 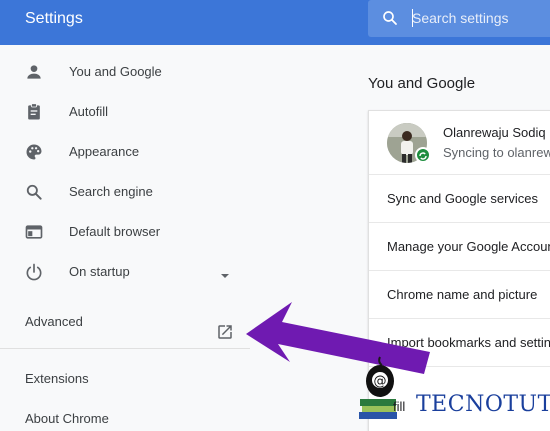 I want to click on palette-icon, so click(x=34, y=152).